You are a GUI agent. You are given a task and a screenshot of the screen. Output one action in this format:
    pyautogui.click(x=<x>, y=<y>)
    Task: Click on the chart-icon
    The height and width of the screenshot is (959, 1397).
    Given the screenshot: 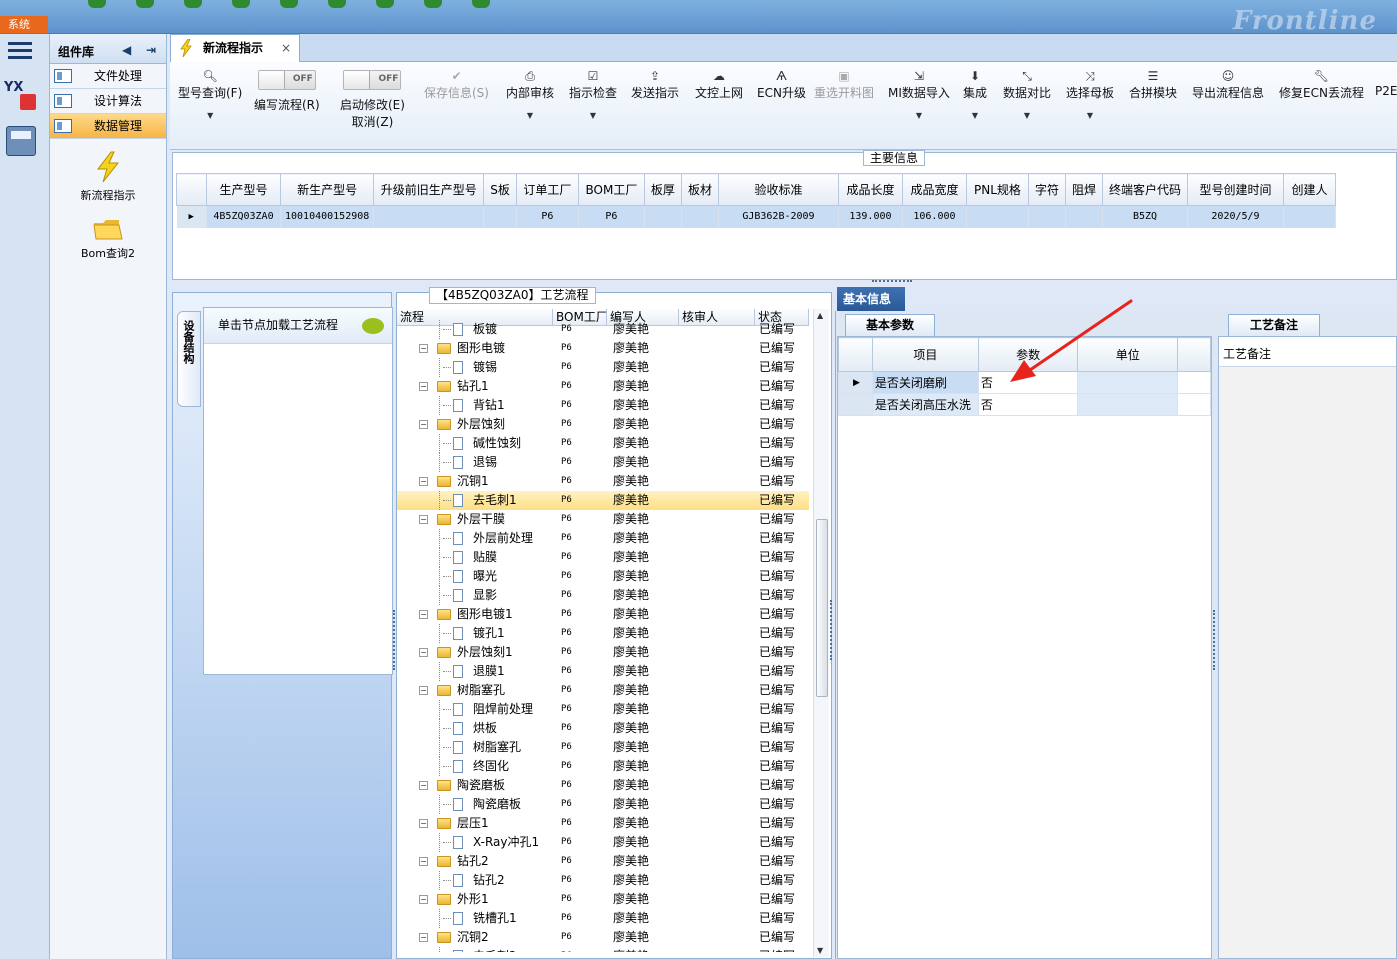 What is the action you would take?
    pyautogui.click(x=481, y=4)
    